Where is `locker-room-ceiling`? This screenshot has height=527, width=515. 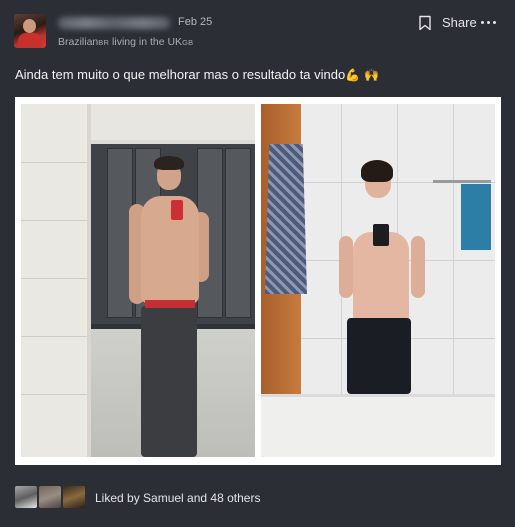 locker-room-ceiling is located at coordinates (173, 122).